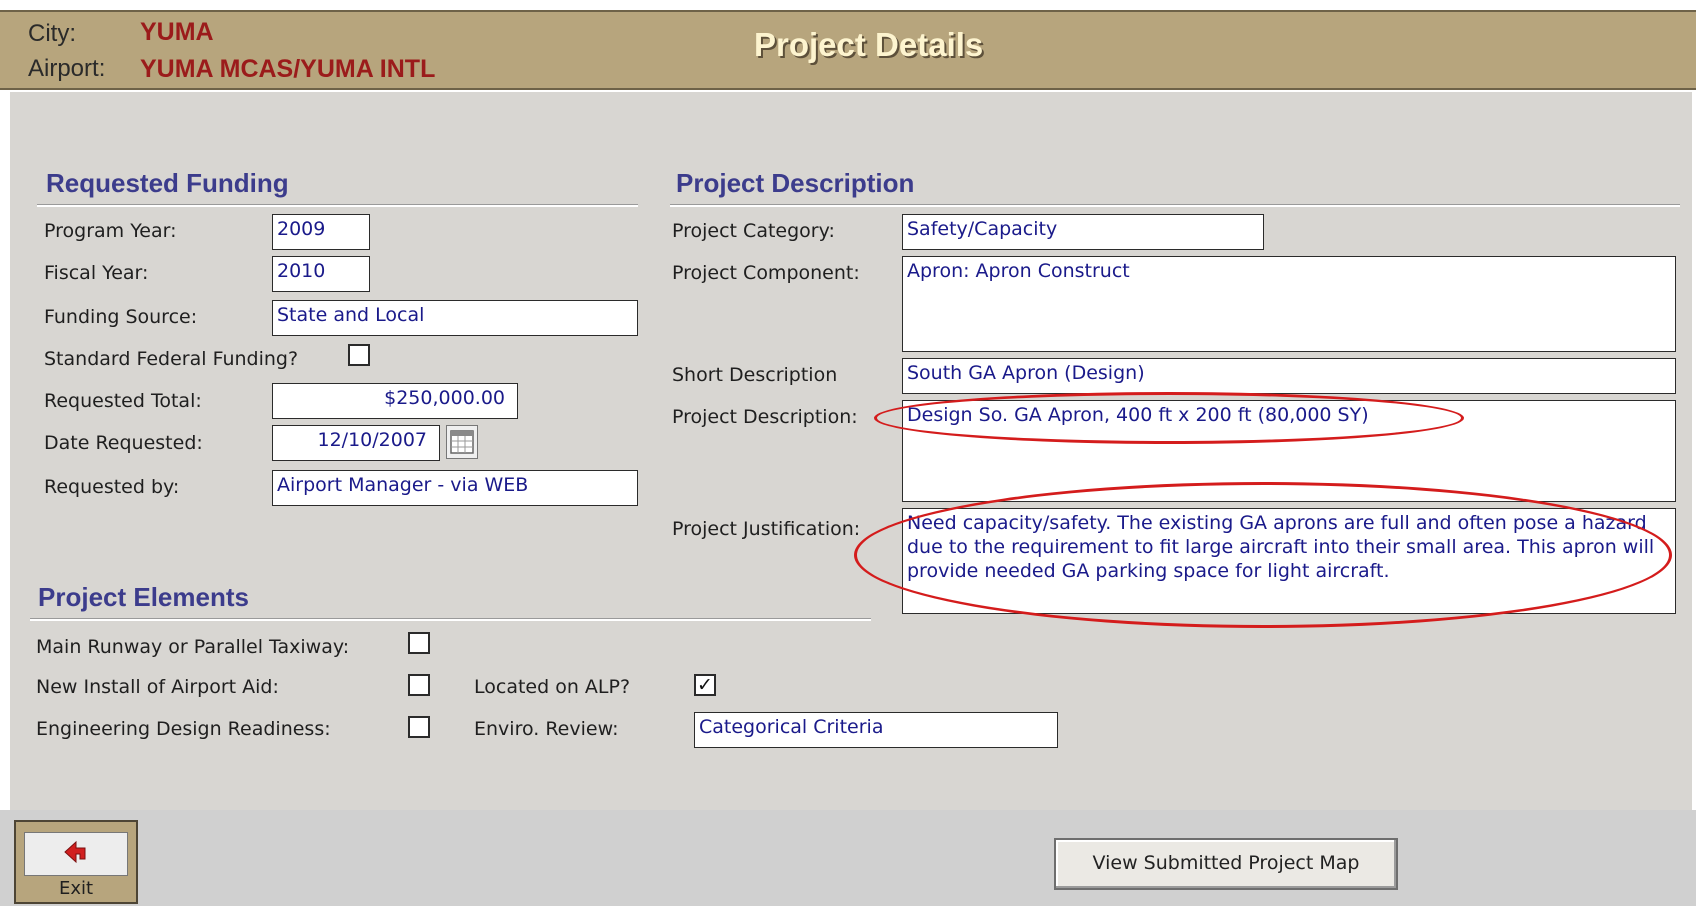  Describe the element at coordinates (177, 32) in the screenshot. I see `city-value: YUMA` at that location.